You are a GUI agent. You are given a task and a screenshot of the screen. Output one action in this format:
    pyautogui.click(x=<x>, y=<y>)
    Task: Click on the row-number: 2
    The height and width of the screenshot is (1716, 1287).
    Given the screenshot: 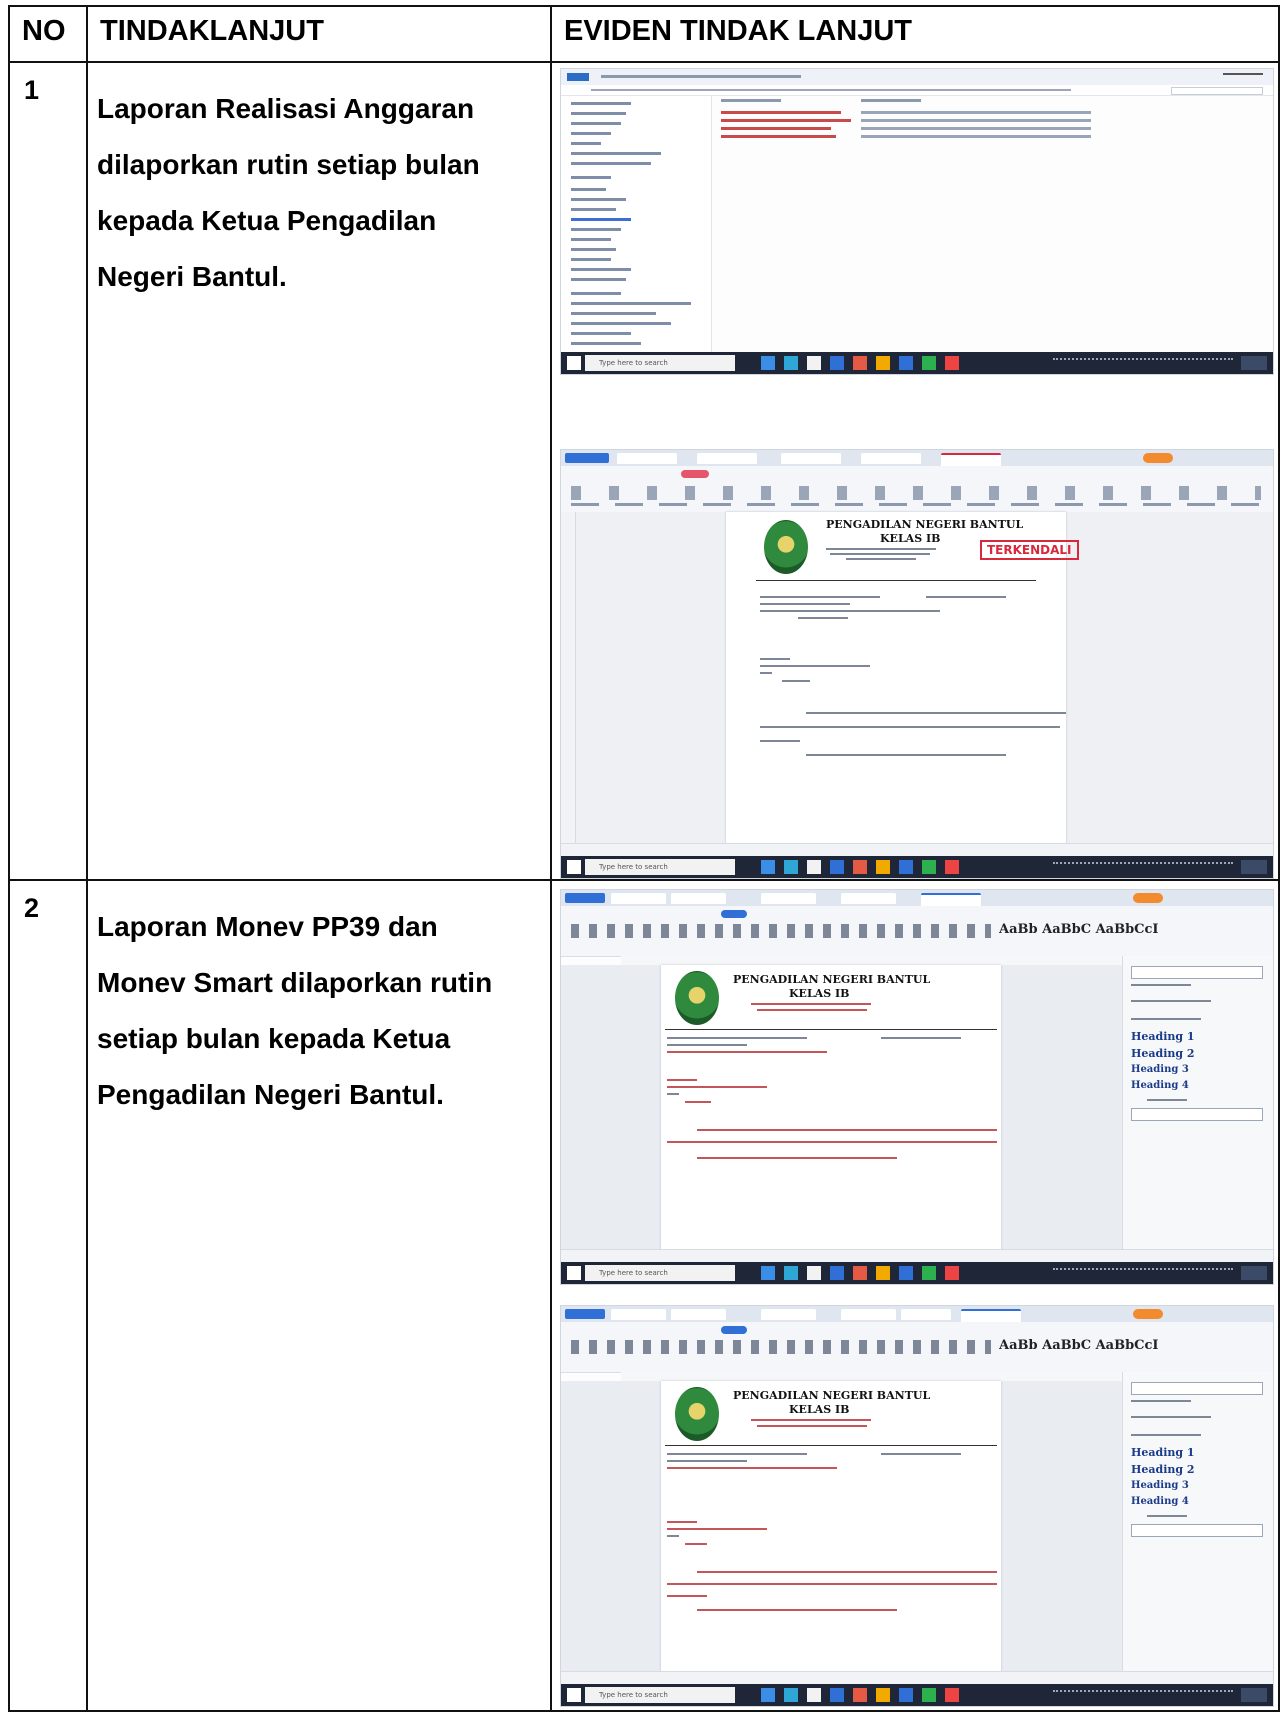 What is the action you would take?
    pyautogui.click(x=48, y=1295)
    